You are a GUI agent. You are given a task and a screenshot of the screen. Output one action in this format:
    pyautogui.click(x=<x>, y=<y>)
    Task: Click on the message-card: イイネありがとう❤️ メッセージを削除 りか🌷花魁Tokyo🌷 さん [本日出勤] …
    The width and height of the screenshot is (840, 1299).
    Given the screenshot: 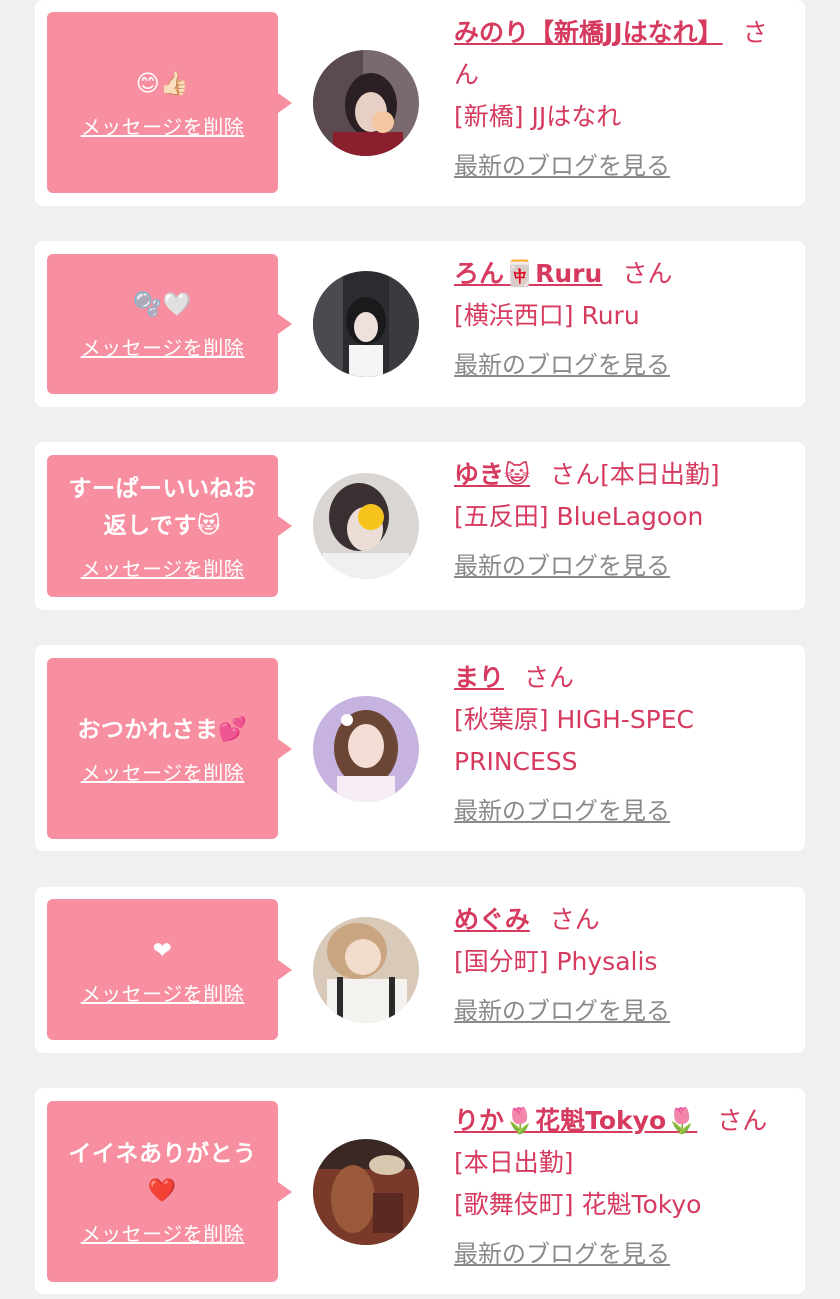 What is the action you would take?
    pyautogui.click(x=420, y=1191)
    